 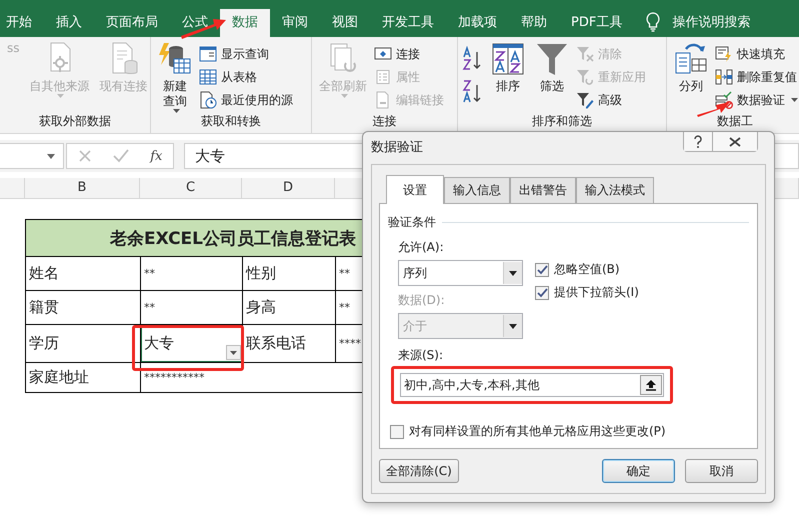 I want to click on dialog-tab: 输入法模式, so click(x=615, y=190).